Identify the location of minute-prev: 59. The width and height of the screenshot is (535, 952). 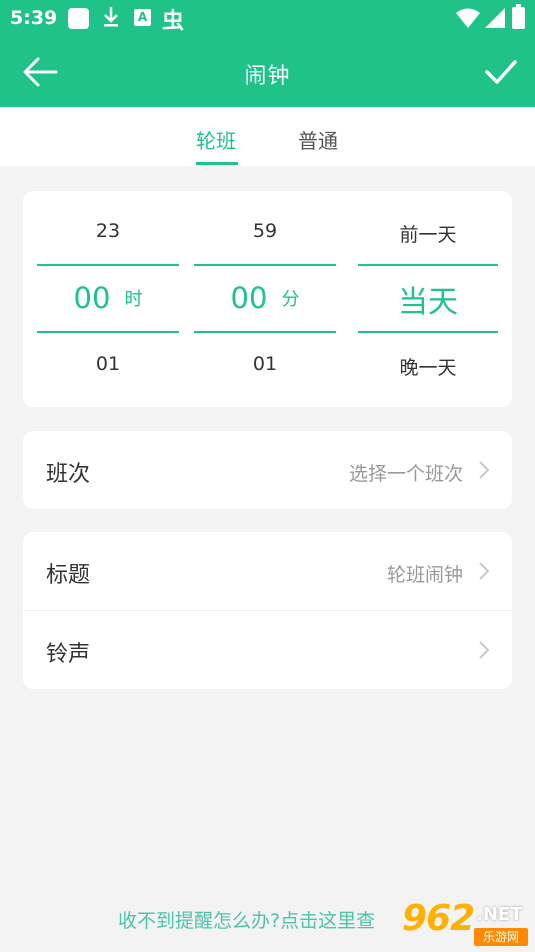
(265, 231).